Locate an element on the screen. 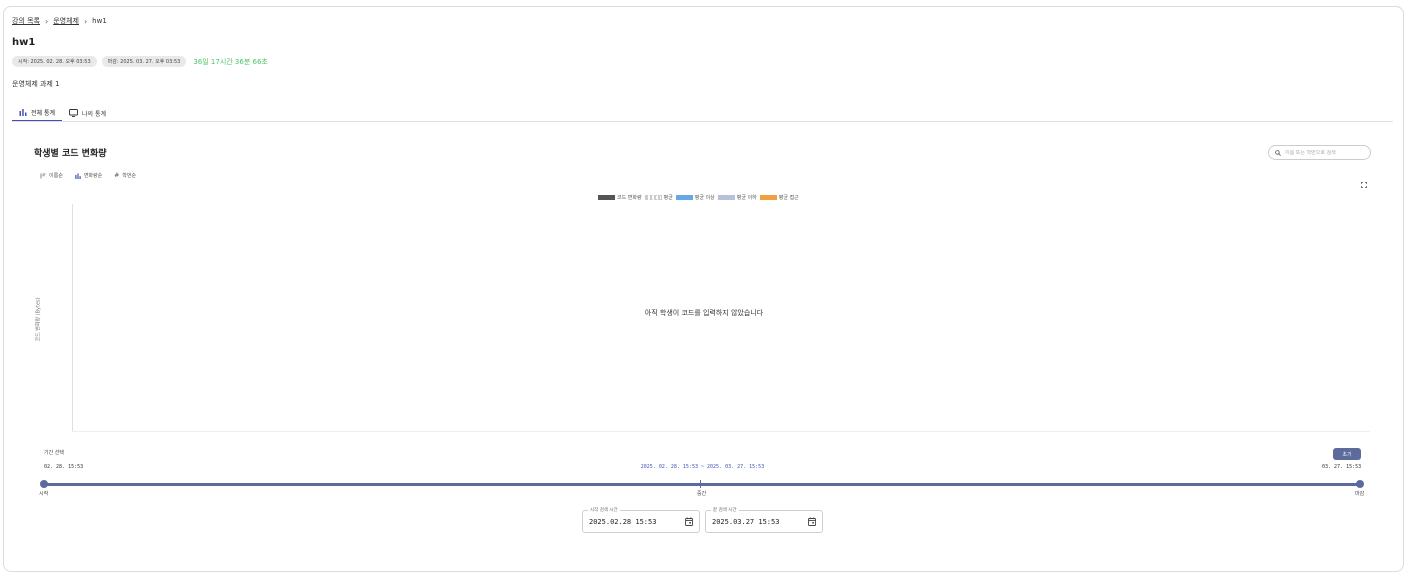  sort-by-change-button: 변화량순 is located at coordinates (88, 175).